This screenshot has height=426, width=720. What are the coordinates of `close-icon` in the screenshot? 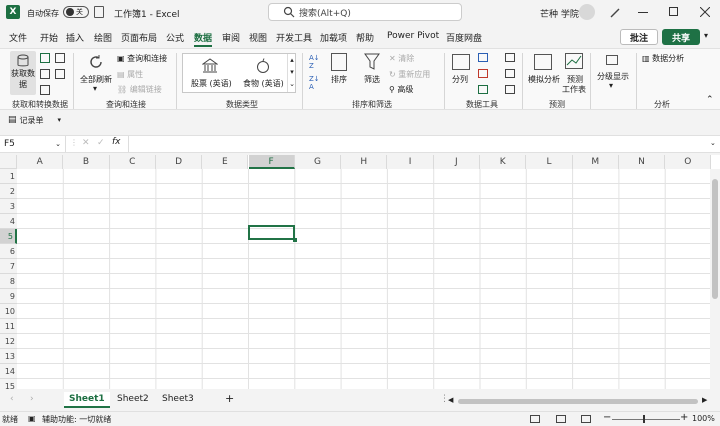 It's located at (705, 12).